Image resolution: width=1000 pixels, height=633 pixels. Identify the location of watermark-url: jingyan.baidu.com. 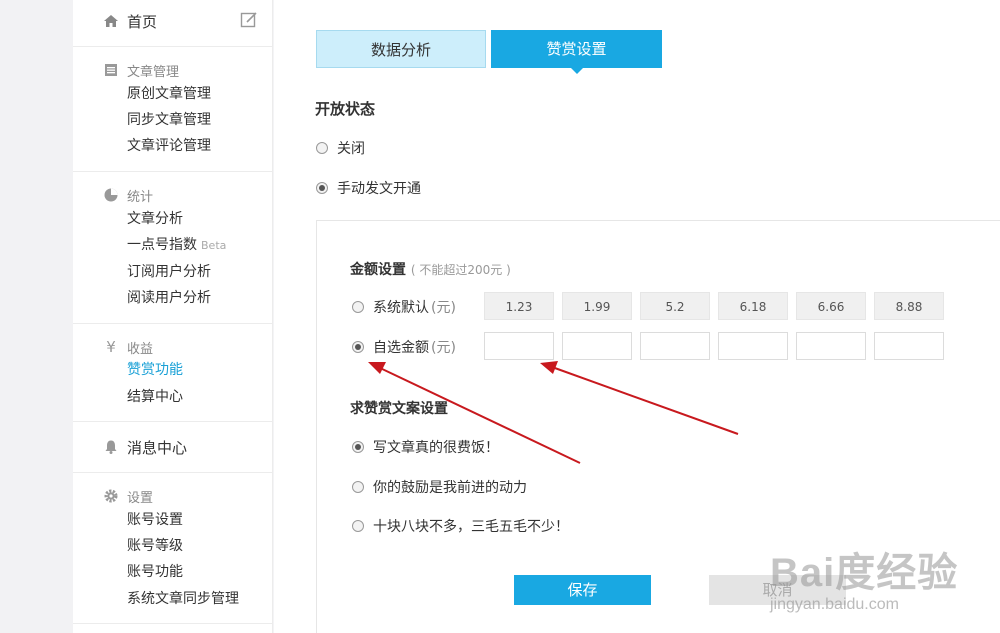
(834, 604).